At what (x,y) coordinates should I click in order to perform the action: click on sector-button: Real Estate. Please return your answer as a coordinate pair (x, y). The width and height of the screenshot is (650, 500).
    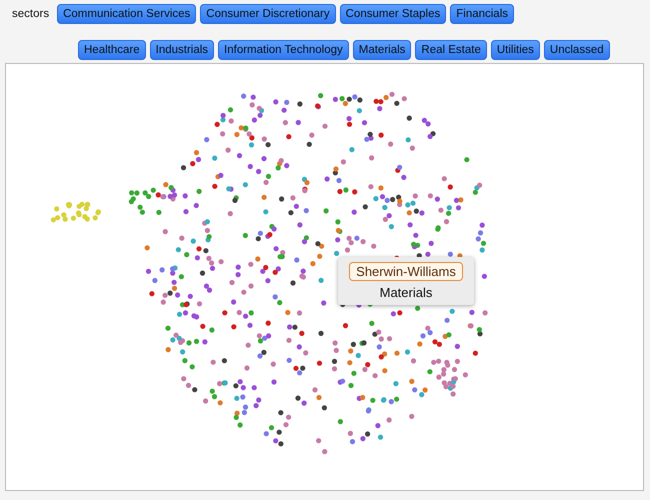
    Looking at the image, I should click on (451, 50).